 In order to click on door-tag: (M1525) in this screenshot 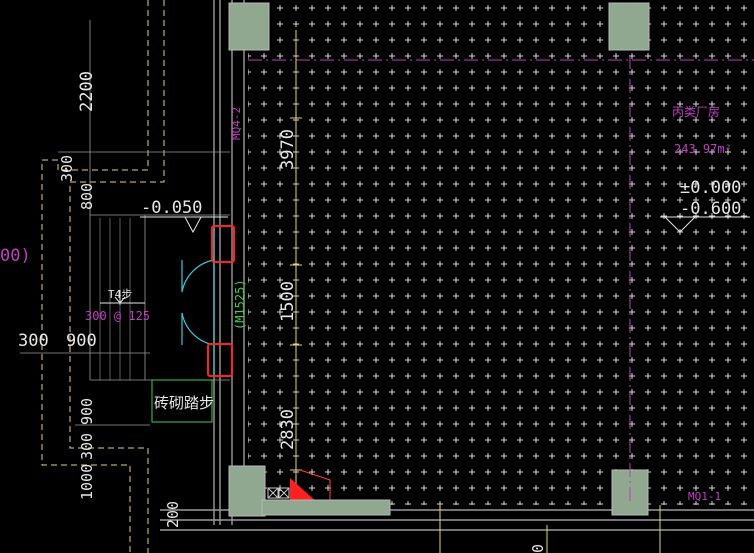, I will do `click(240, 304)`.